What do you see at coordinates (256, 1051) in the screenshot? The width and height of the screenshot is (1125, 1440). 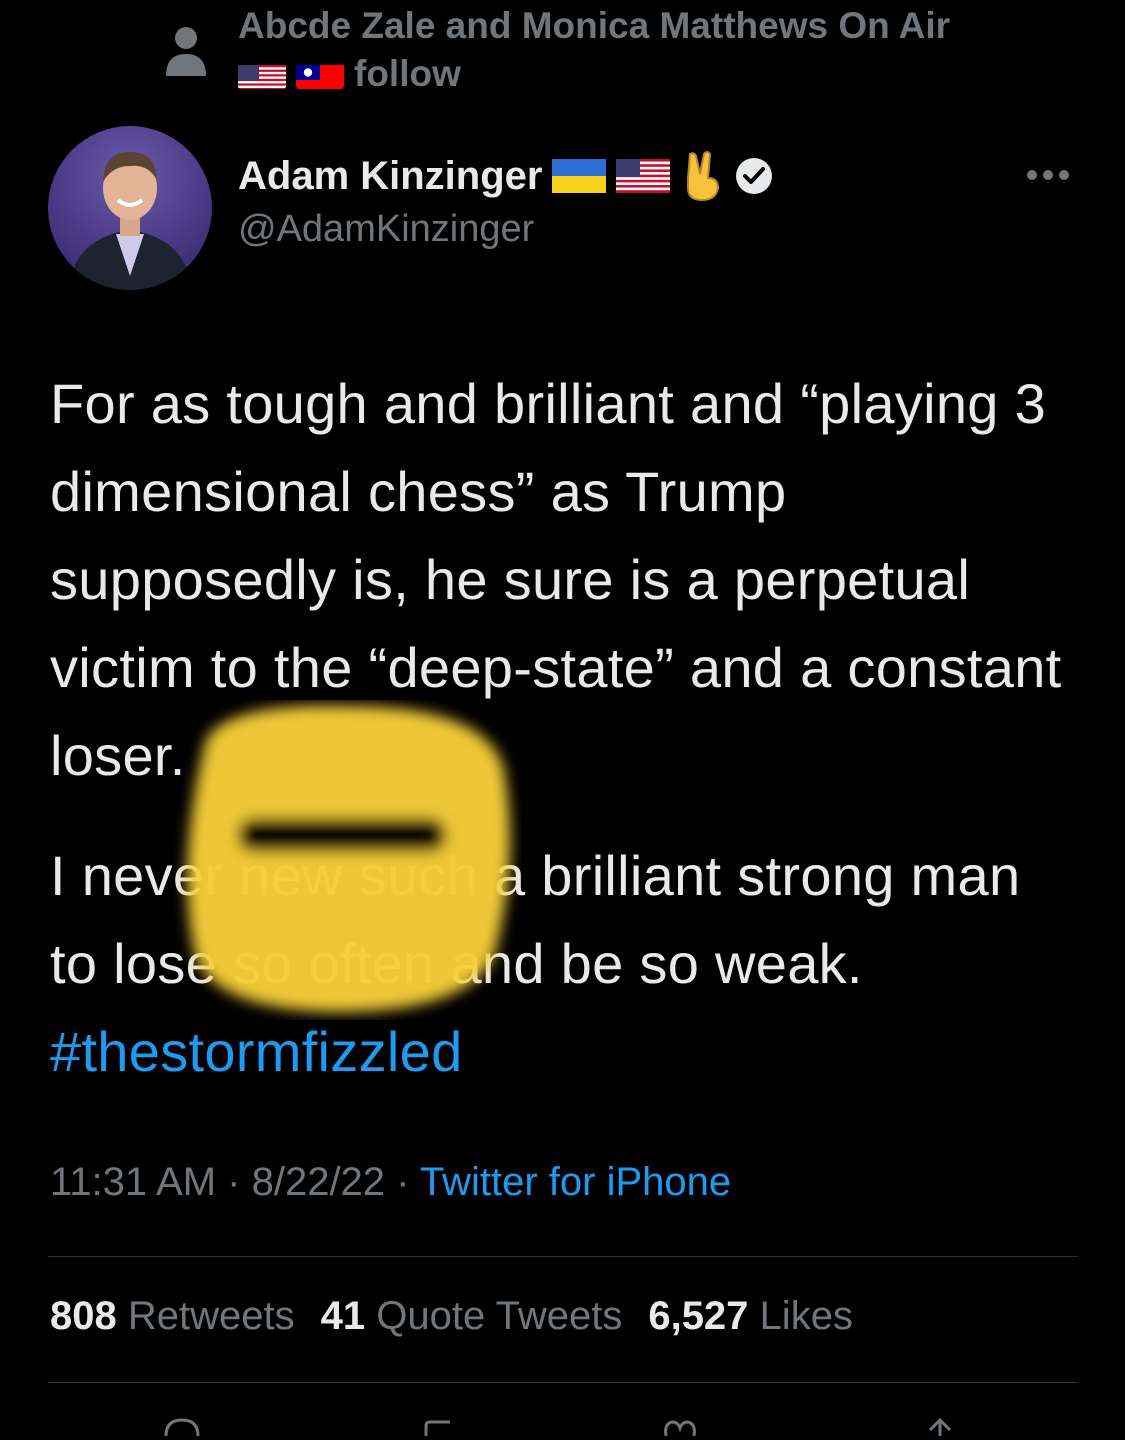 I see `hashtag-link: #thestormfizzled` at bounding box center [256, 1051].